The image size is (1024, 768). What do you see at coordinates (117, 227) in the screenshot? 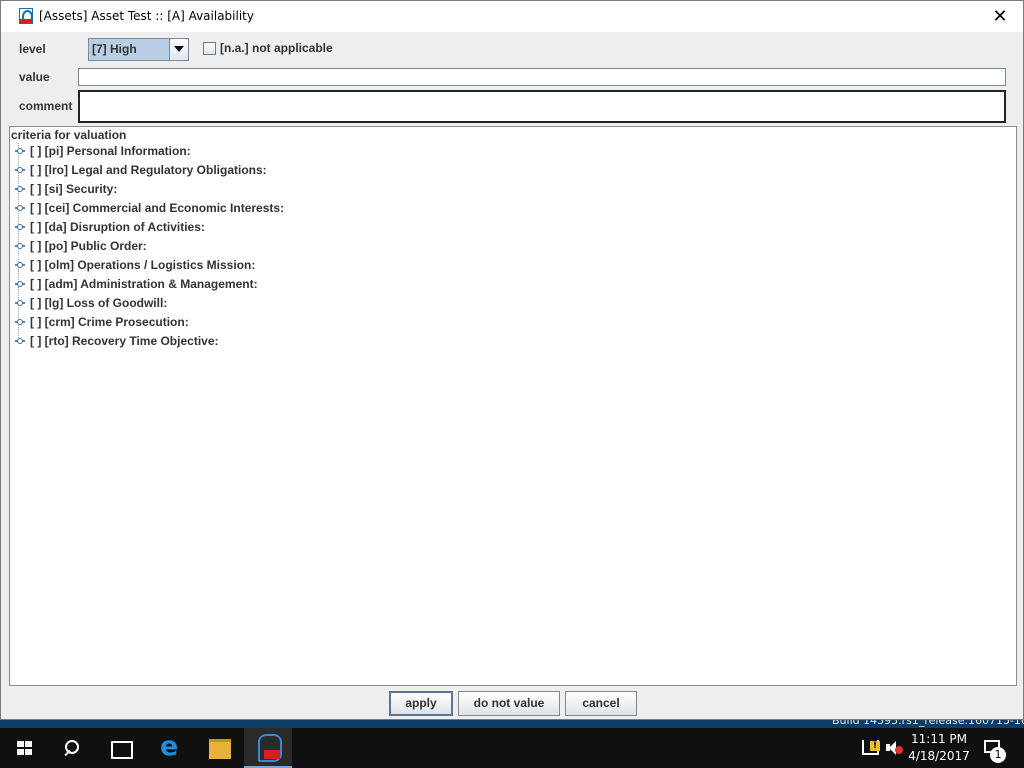
I see `criteria-item-label: [ ] [da] Disruption of Activities:` at bounding box center [117, 227].